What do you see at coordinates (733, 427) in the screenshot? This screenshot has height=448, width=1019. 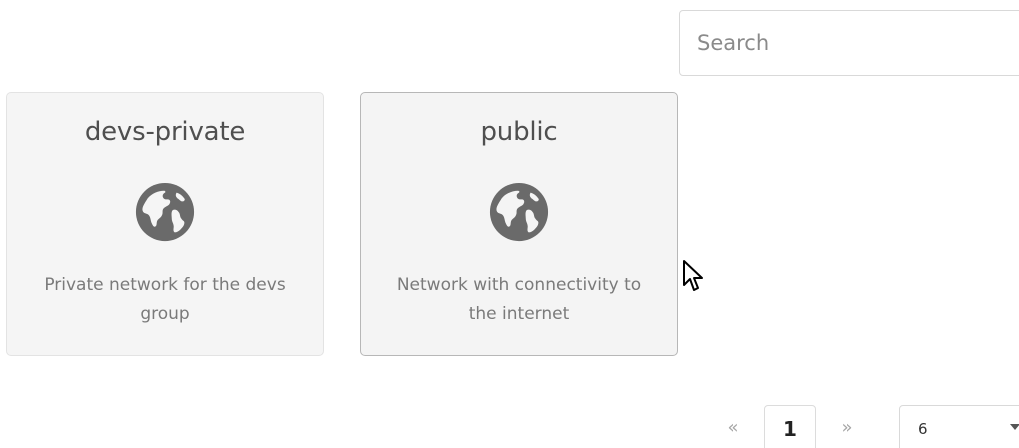 I see `prev-page-button: «` at bounding box center [733, 427].